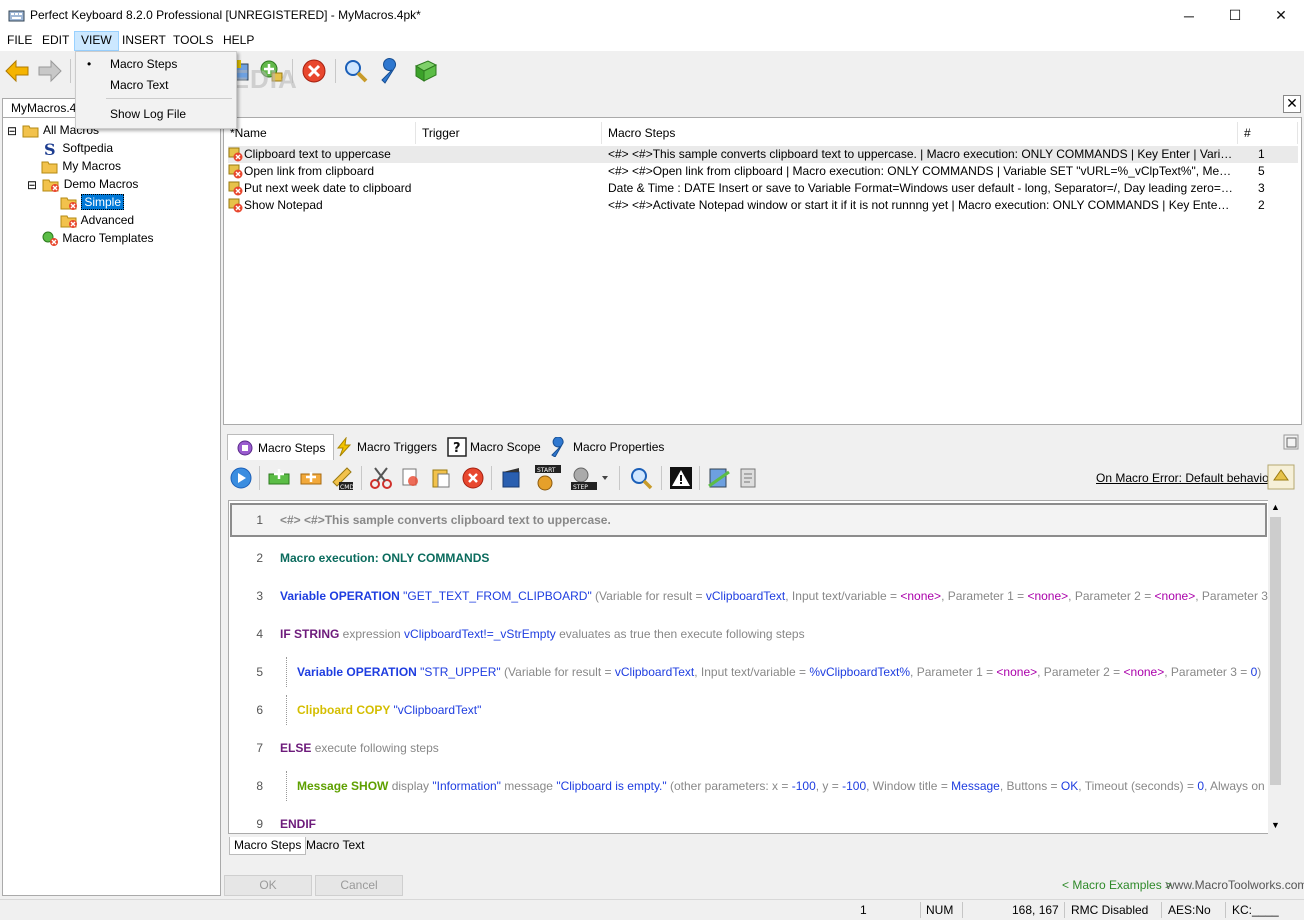  What do you see at coordinates (1184, 478) in the screenshot?
I see `on-error-link: On Macro Error: Default behavior` at bounding box center [1184, 478].